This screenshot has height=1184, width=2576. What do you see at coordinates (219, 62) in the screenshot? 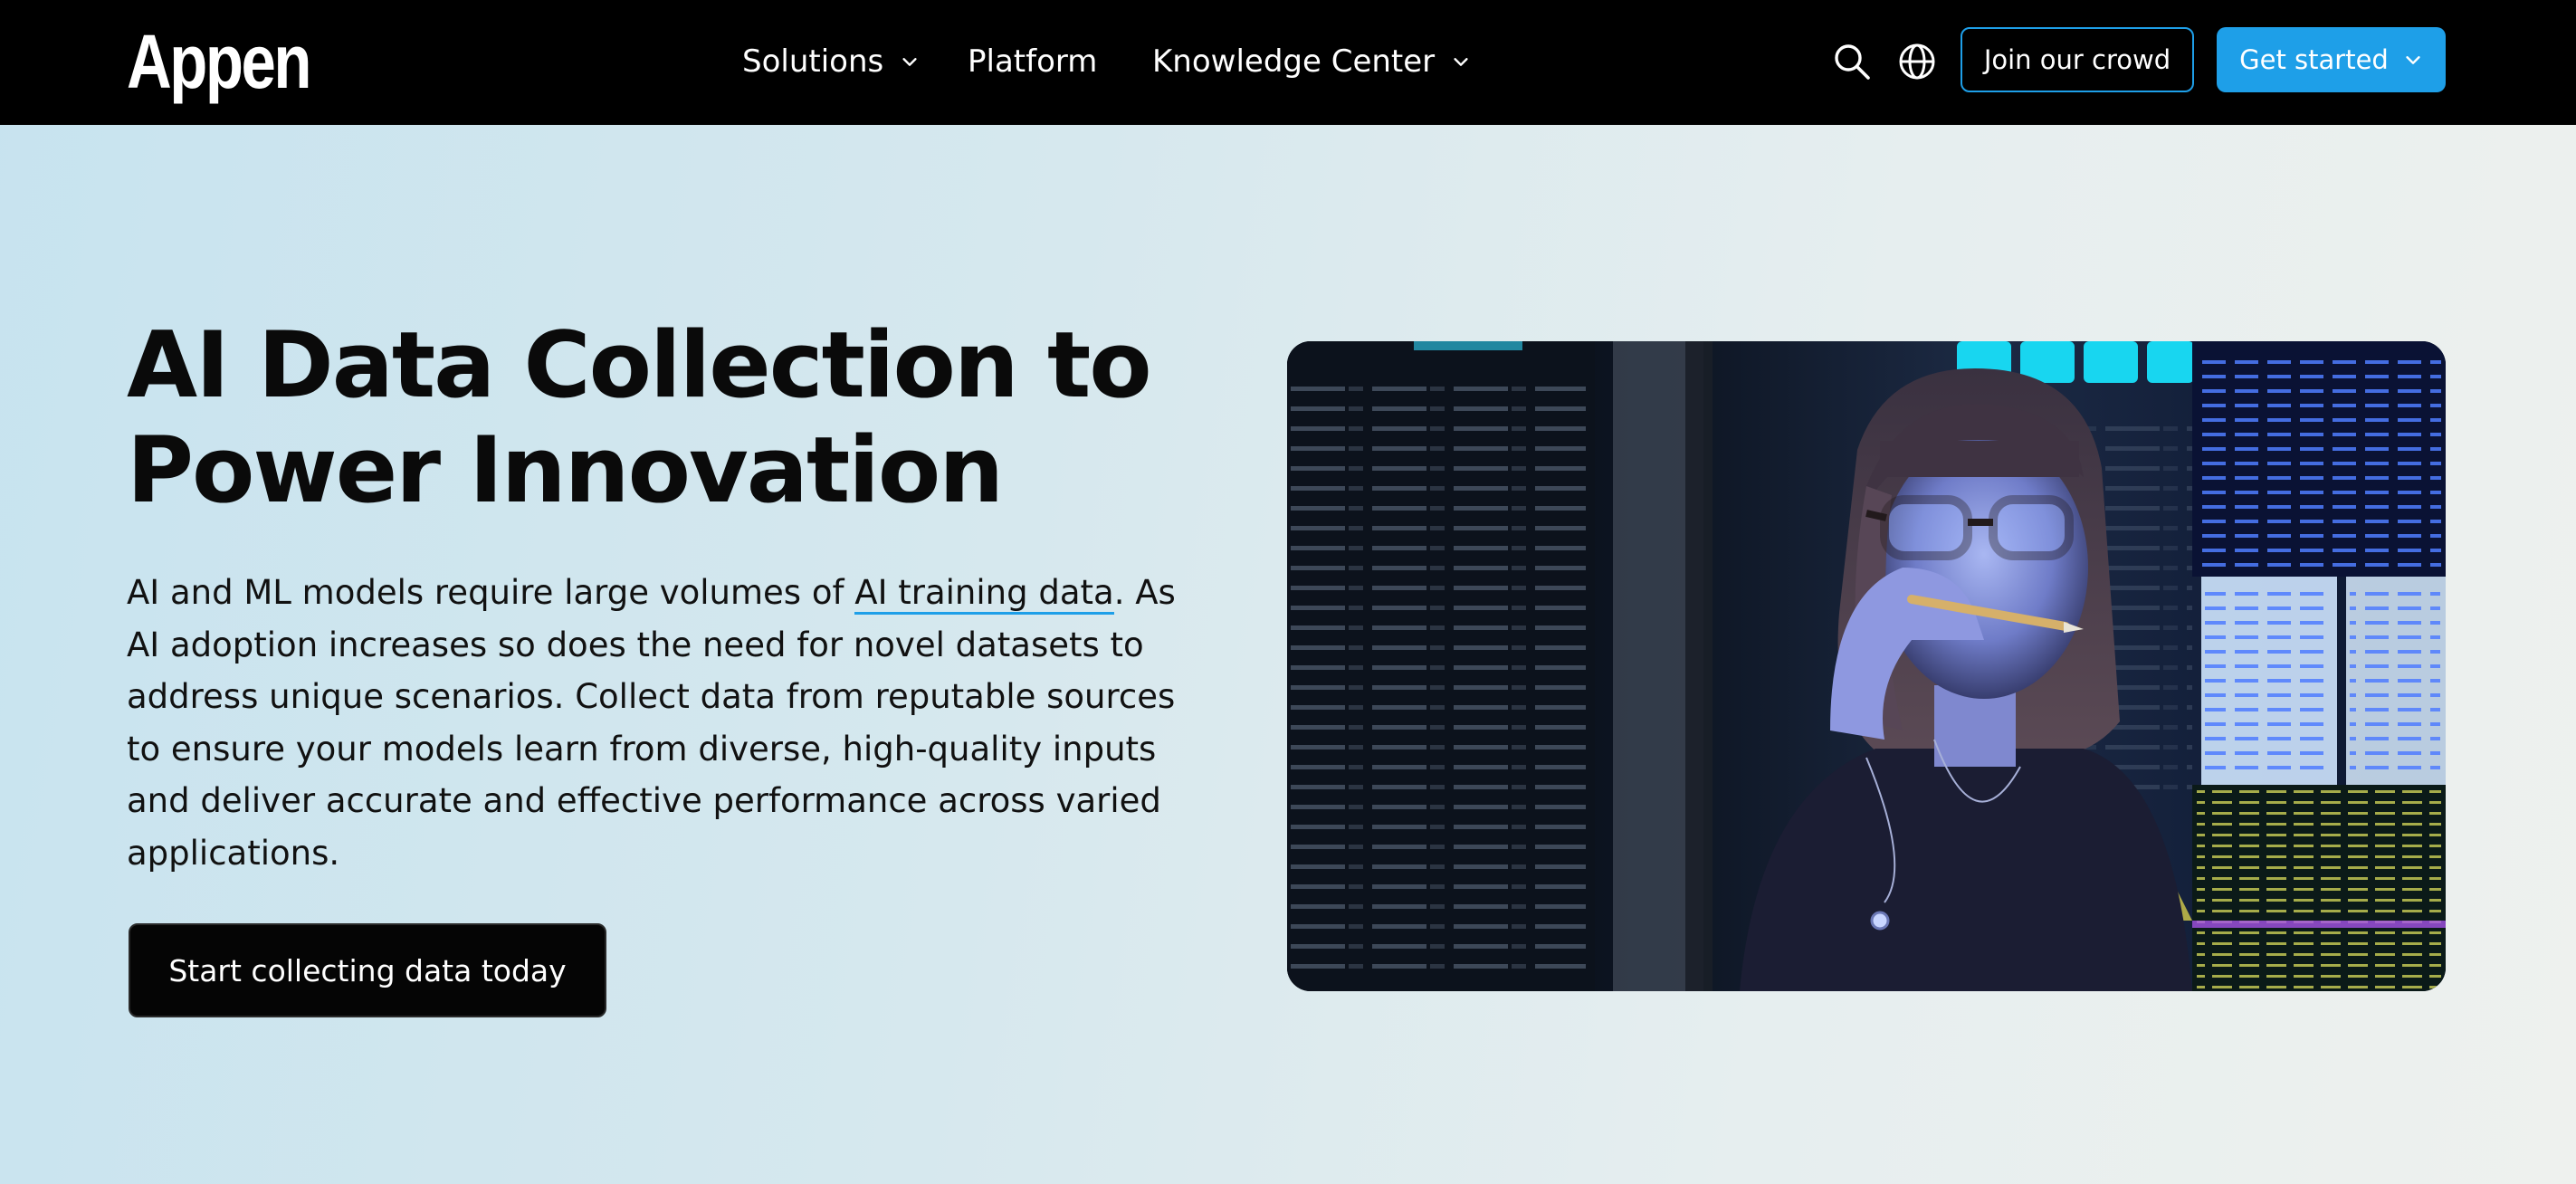
I see `appen-logo: Appen` at bounding box center [219, 62].